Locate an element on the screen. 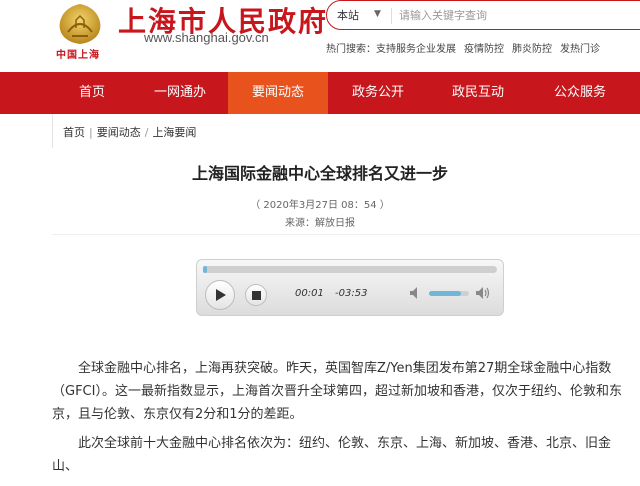 The width and height of the screenshot is (640, 486). breadcrumb-area: 首页 | 要闻动态 / 上海要闻 is located at coordinates (346, 131).